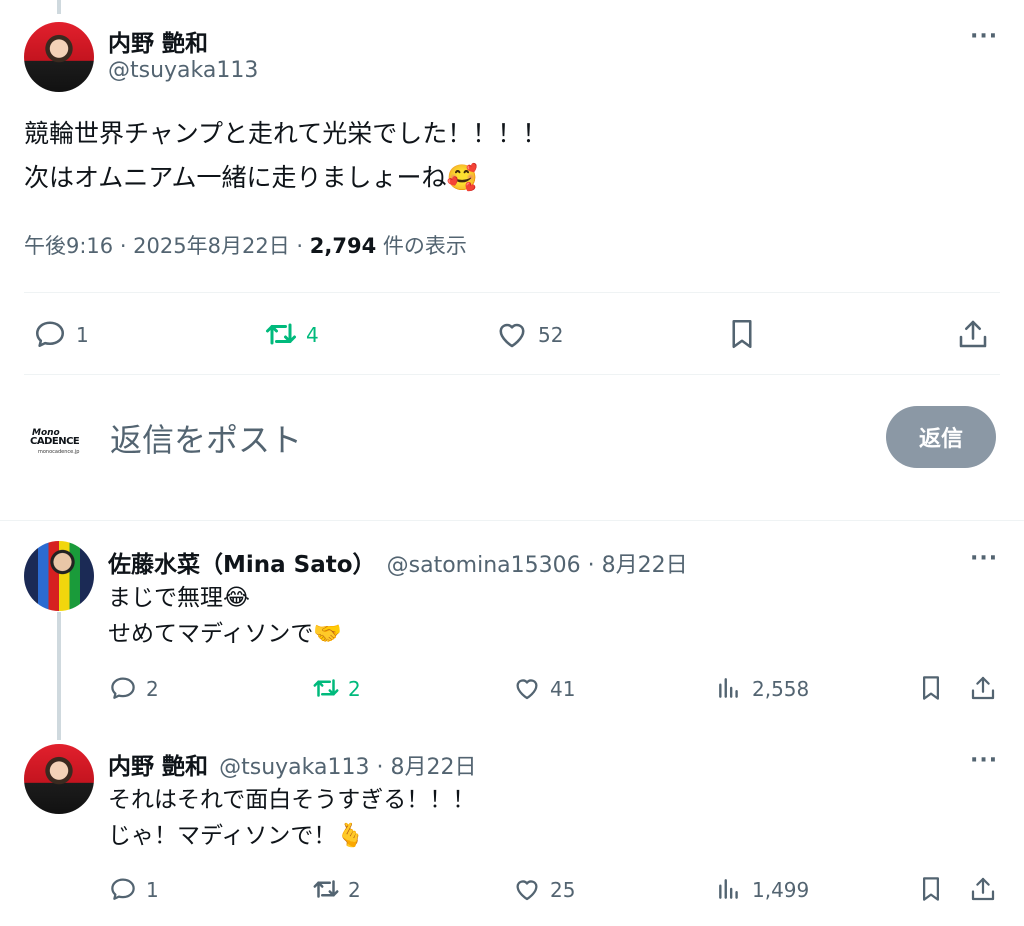 This screenshot has width=1024, height=926. What do you see at coordinates (312, 335) in the screenshot?
I see `retweet-count: 4` at bounding box center [312, 335].